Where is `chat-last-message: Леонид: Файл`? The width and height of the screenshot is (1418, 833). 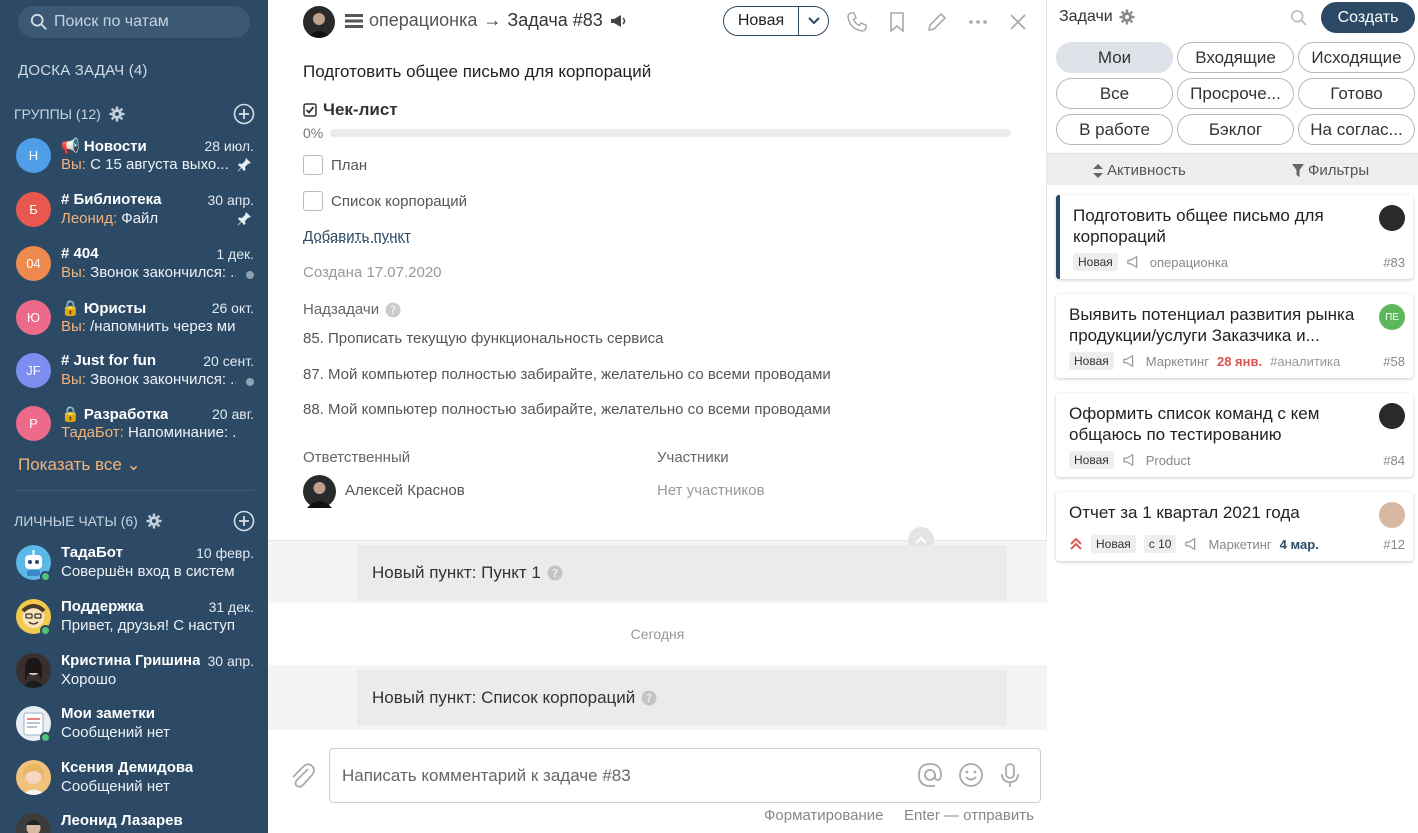
chat-last-message: Леонид: Файл is located at coordinates (148, 218).